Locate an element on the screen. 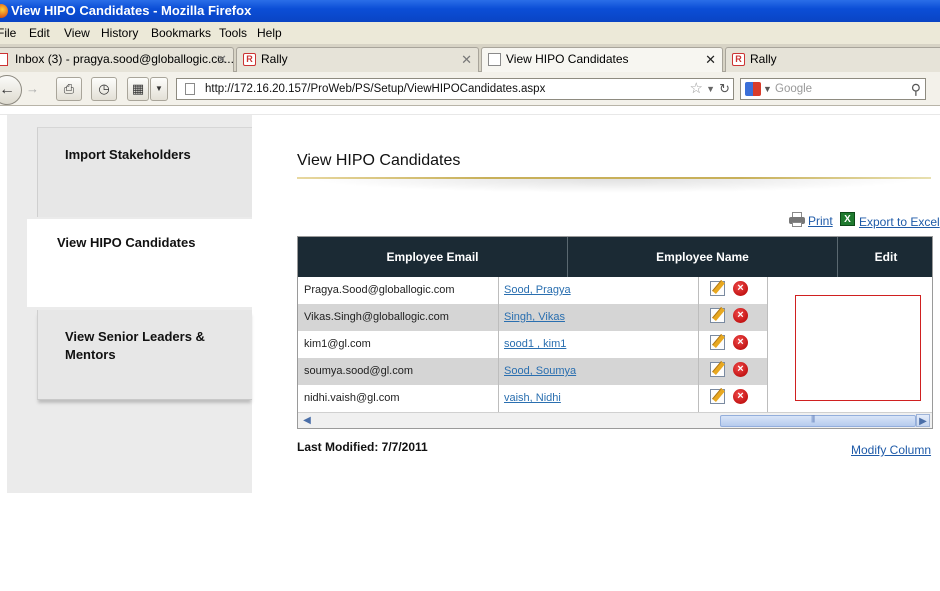 This screenshot has height=591, width=940. table-row: nidhi.vaish@gl.com vaish, Nidhi × is located at coordinates (533, 398).